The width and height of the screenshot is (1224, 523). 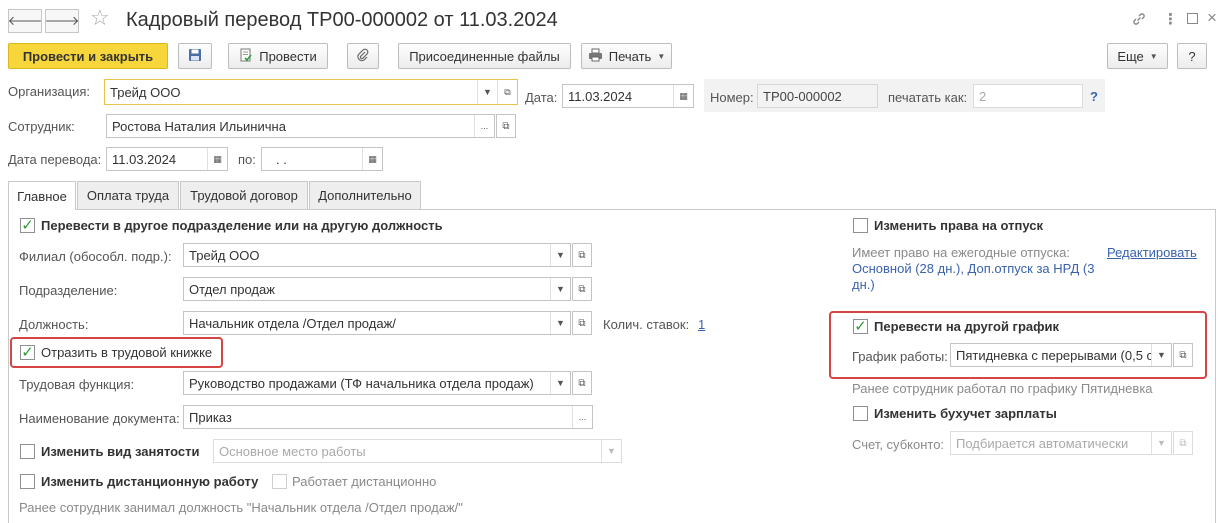 What do you see at coordinates (199, 126) in the screenshot?
I see `employee-value: Ростова Наталия Ильинична` at bounding box center [199, 126].